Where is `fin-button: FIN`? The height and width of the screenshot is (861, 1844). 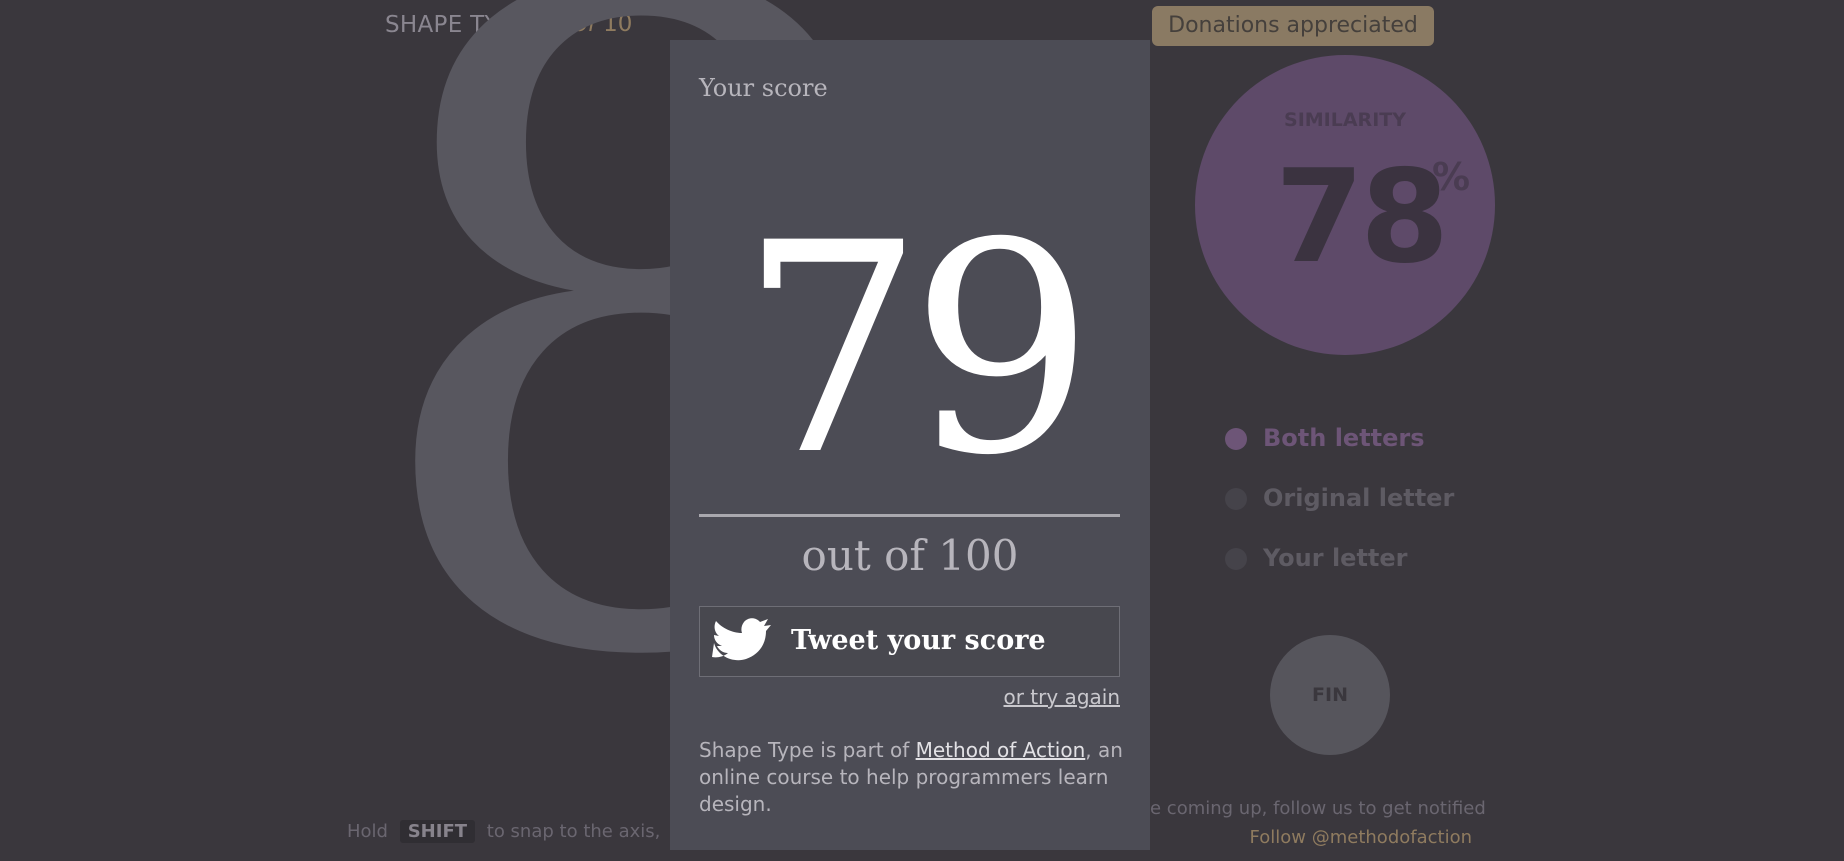
fin-button: FIN is located at coordinates (1330, 695).